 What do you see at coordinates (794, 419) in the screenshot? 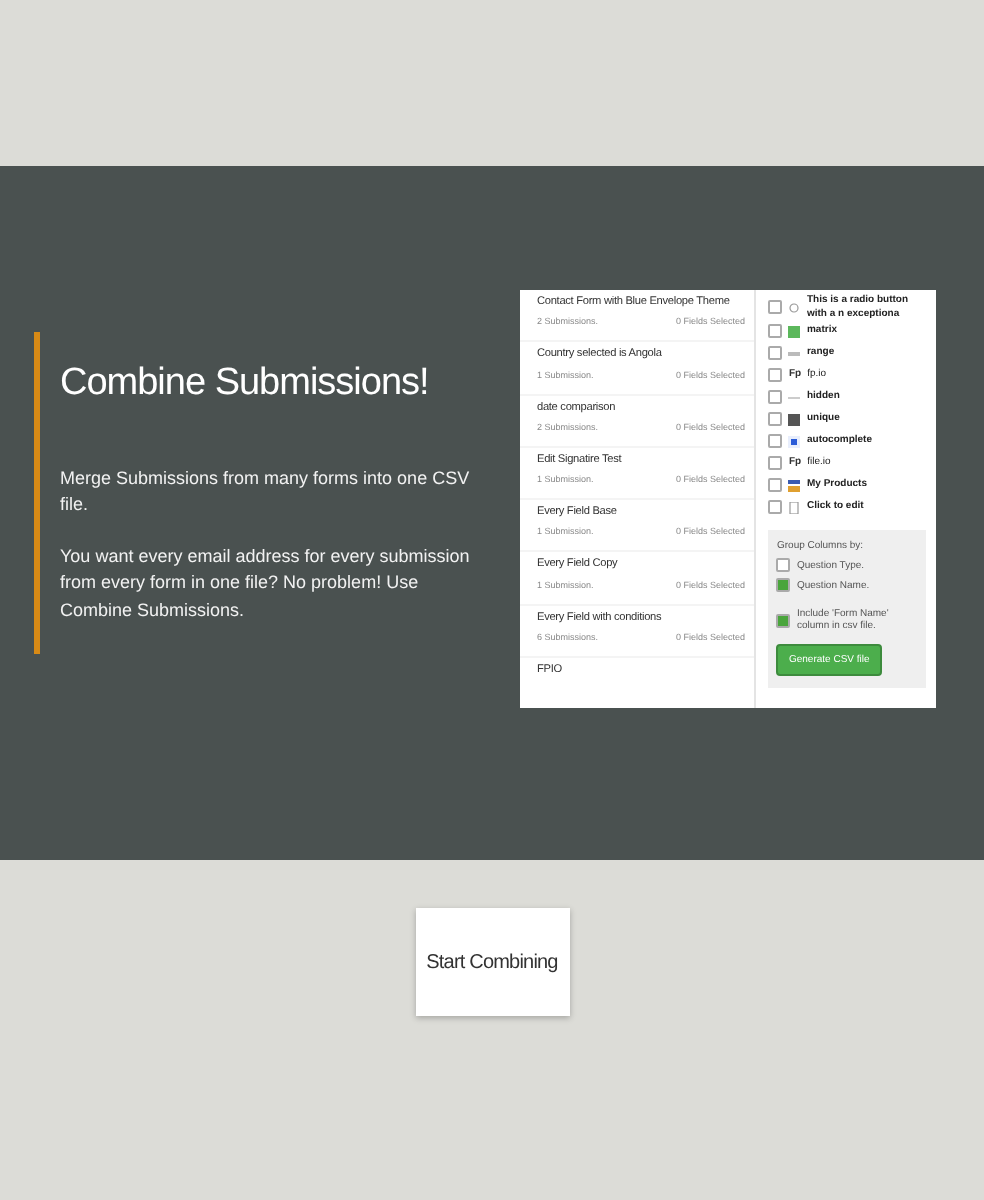
I see `database-icon` at bounding box center [794, 419].